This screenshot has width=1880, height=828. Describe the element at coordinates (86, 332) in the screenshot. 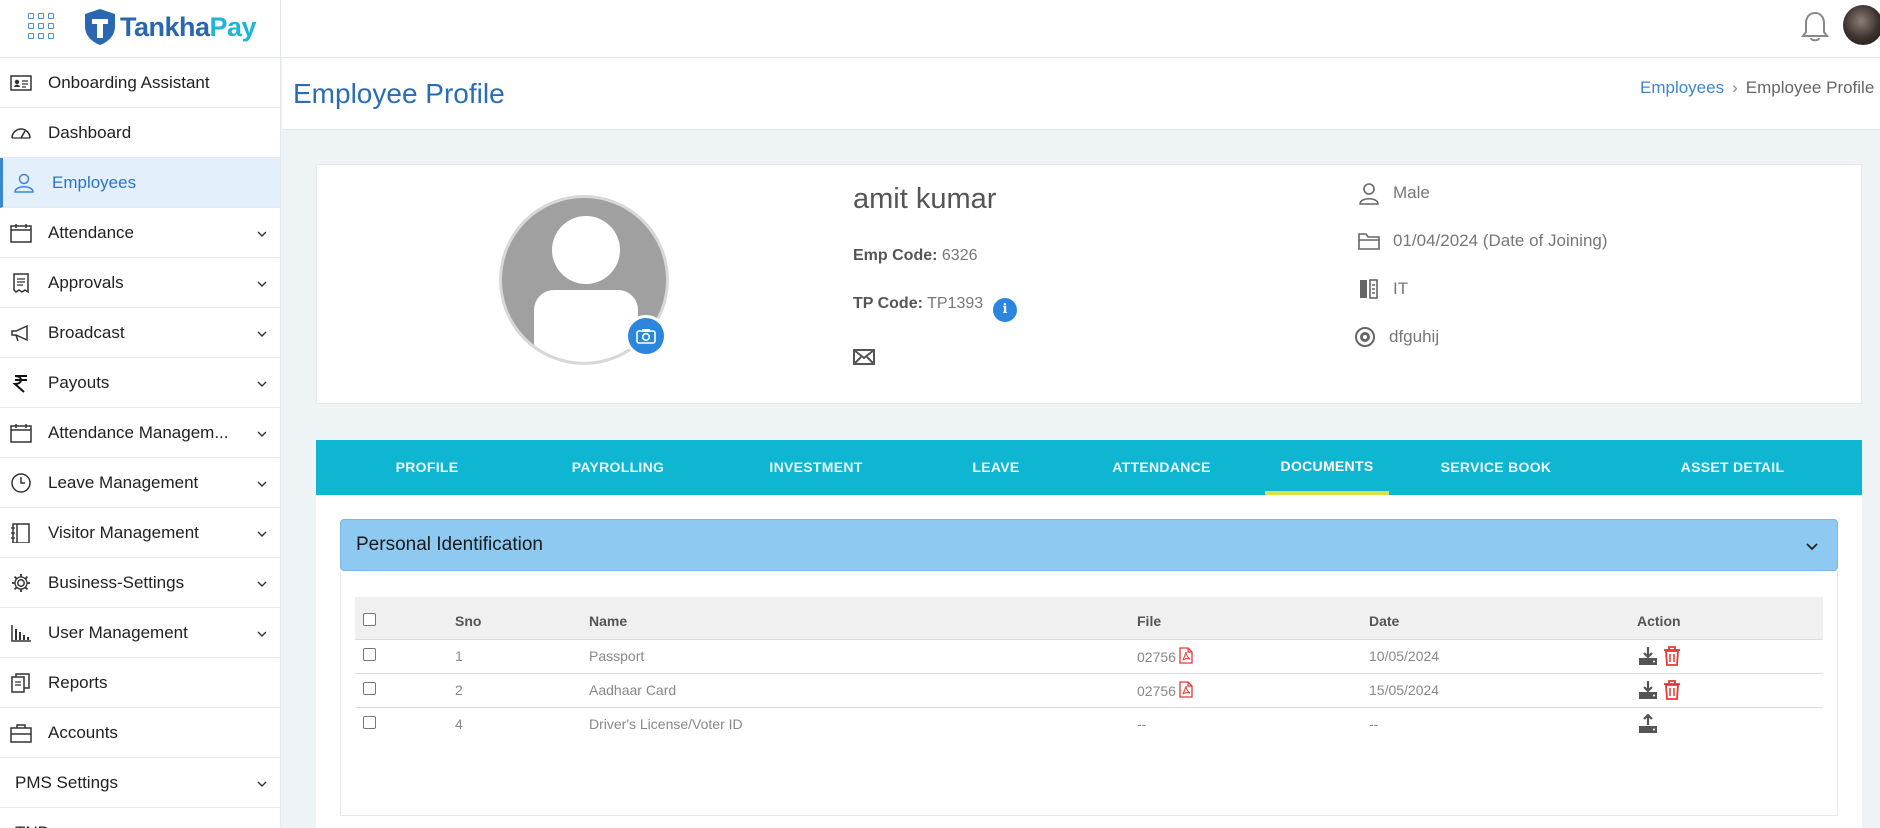

I see `sidebar-item-label: Broadcast` at that location.